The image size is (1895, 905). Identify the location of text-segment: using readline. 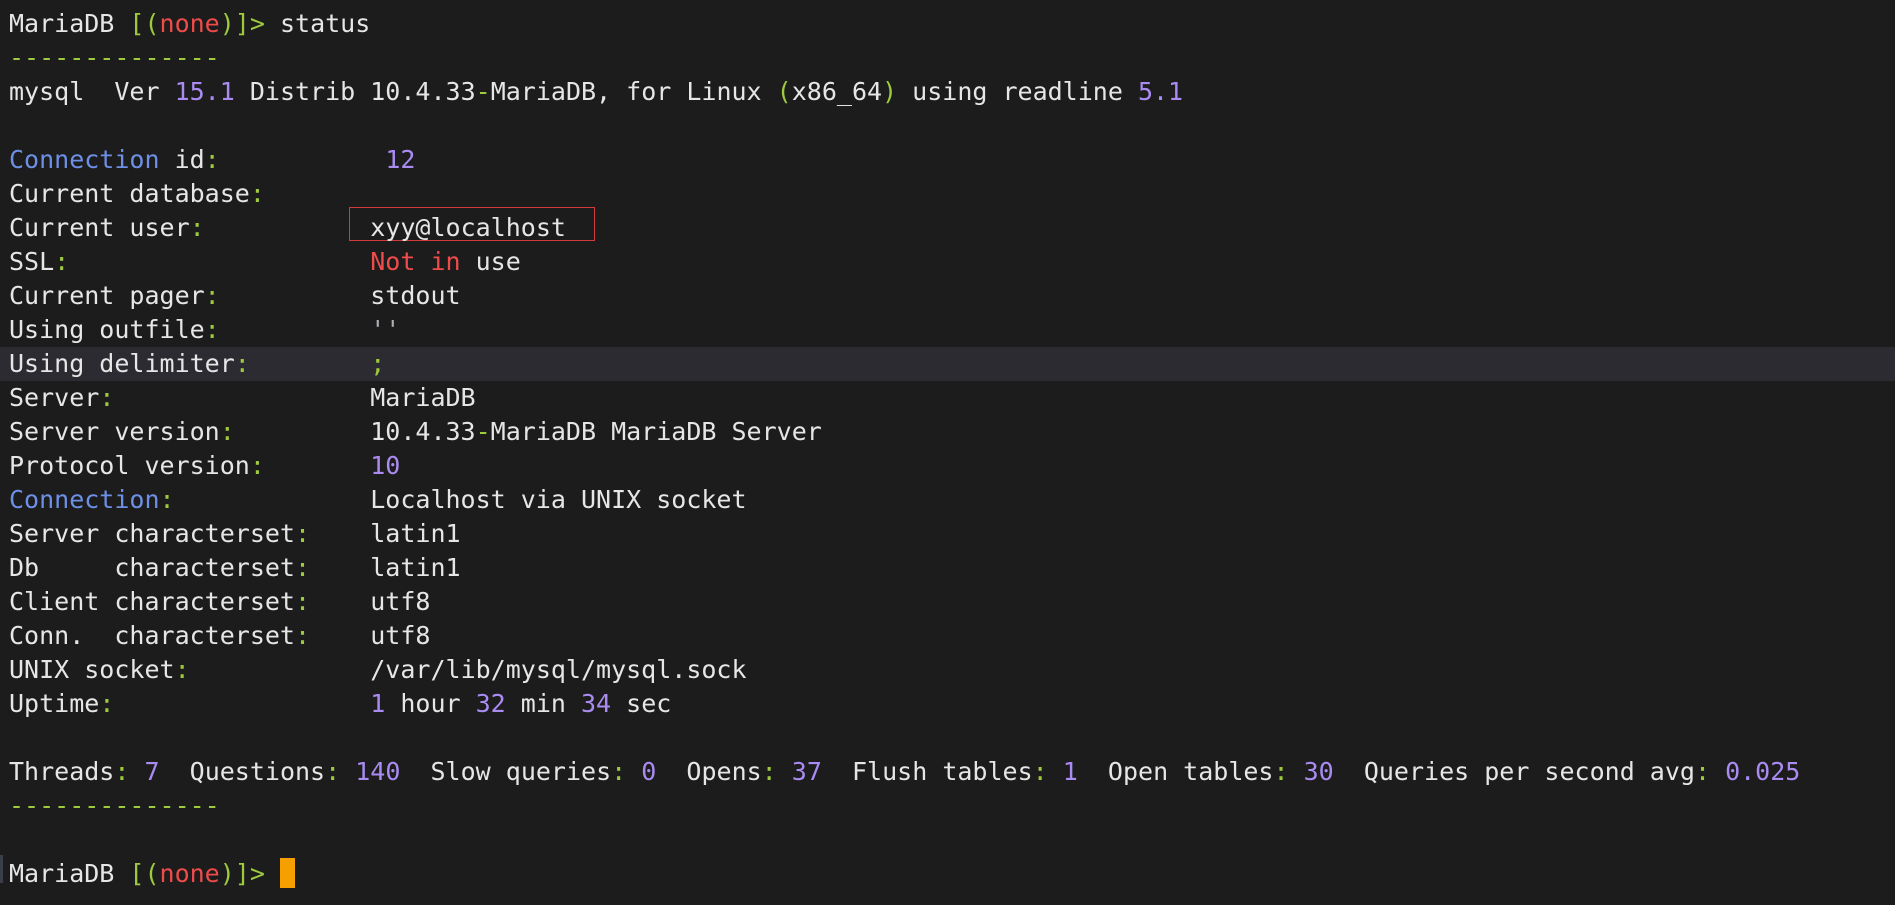
(1017, 91).